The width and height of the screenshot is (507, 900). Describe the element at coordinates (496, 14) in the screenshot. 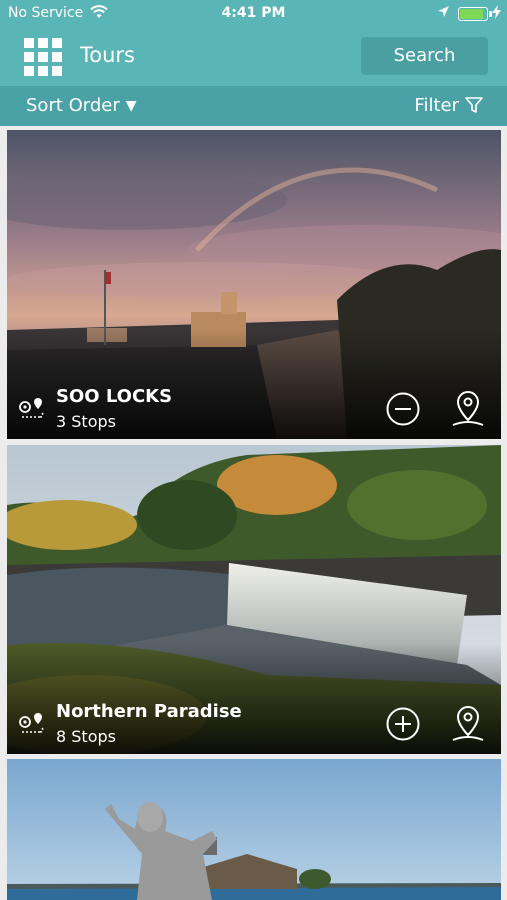

I see `charging-bolt-icon` at that location.